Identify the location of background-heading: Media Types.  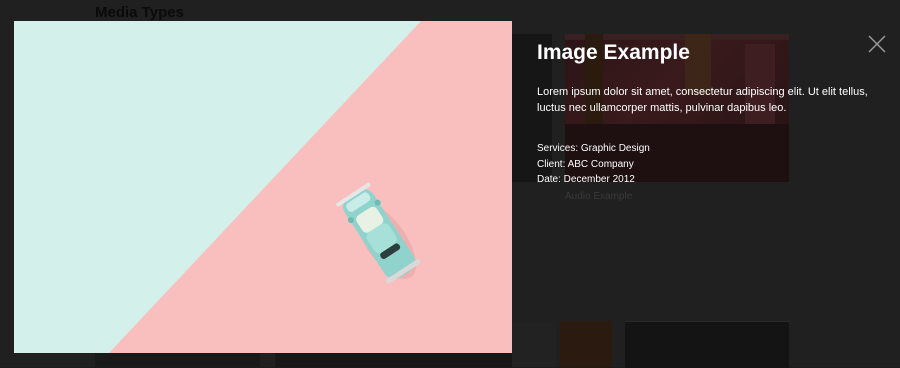
(139, 12).